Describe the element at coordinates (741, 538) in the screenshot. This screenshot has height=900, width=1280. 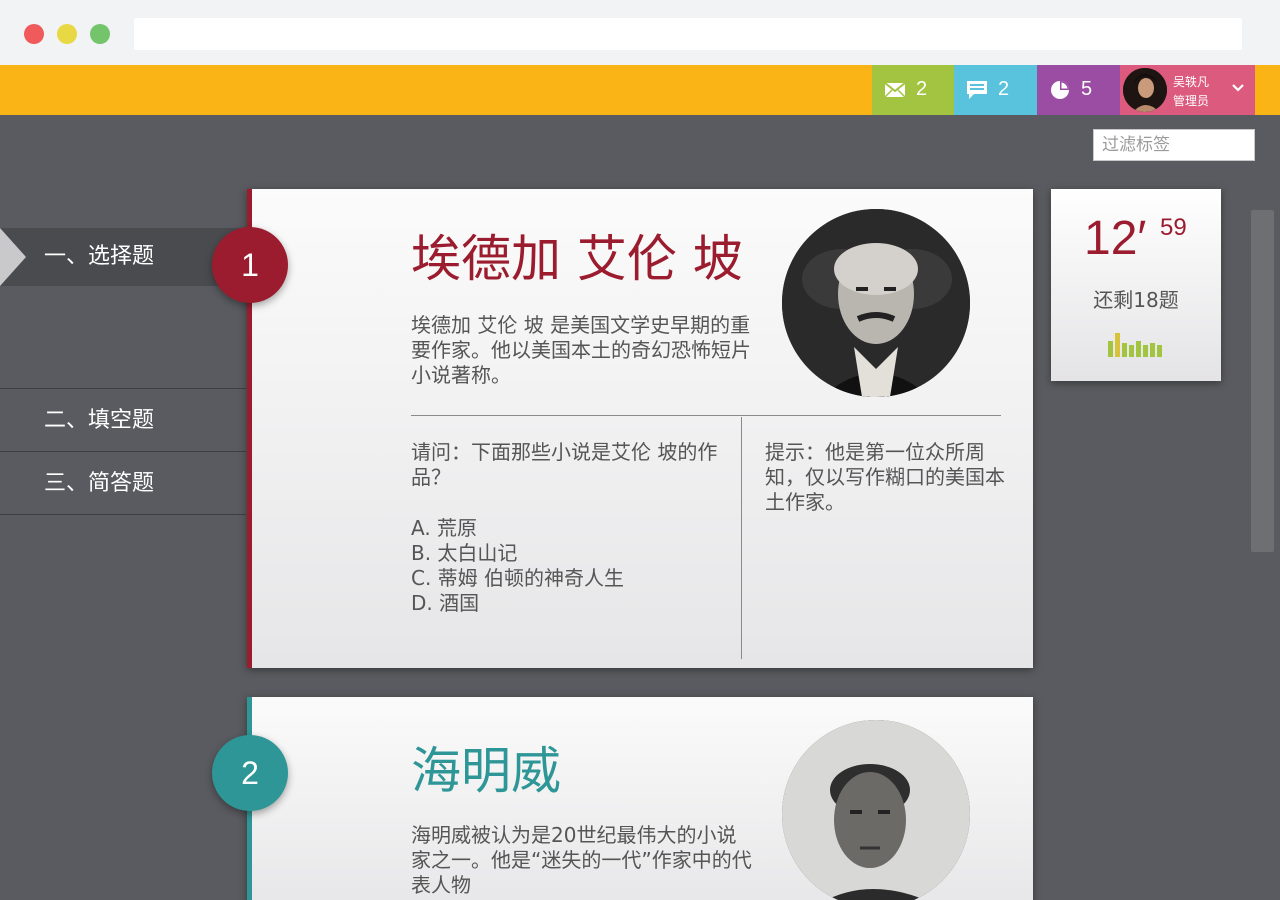
I see `column-divider` at that location.